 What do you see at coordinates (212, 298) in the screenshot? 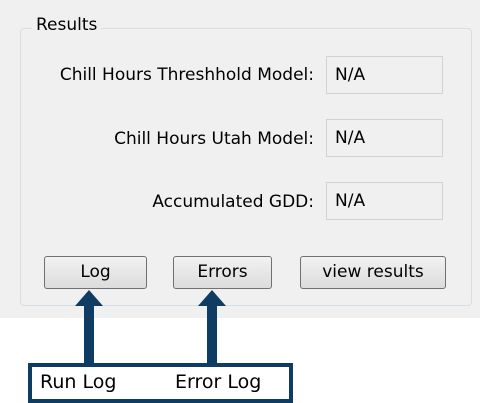
I see `error-log-arrow-head` at bounding box center [212, 298].